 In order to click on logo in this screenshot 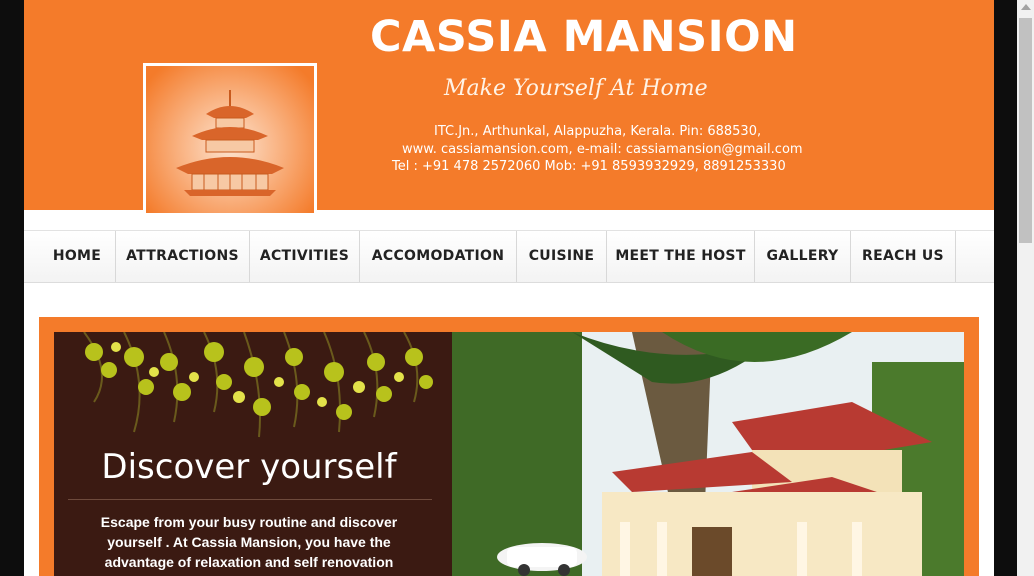, I will do `click(230, 138)`.